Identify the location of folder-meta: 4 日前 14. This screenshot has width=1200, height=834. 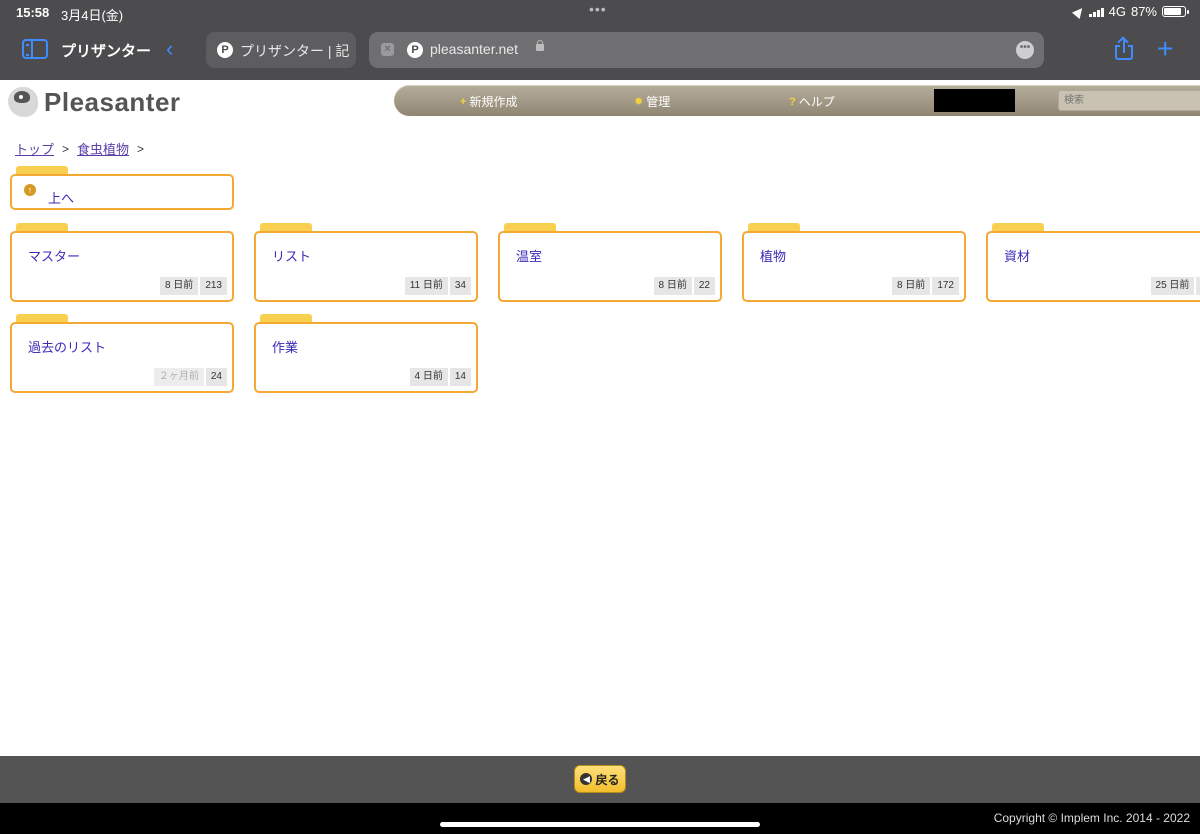
(440, 377).